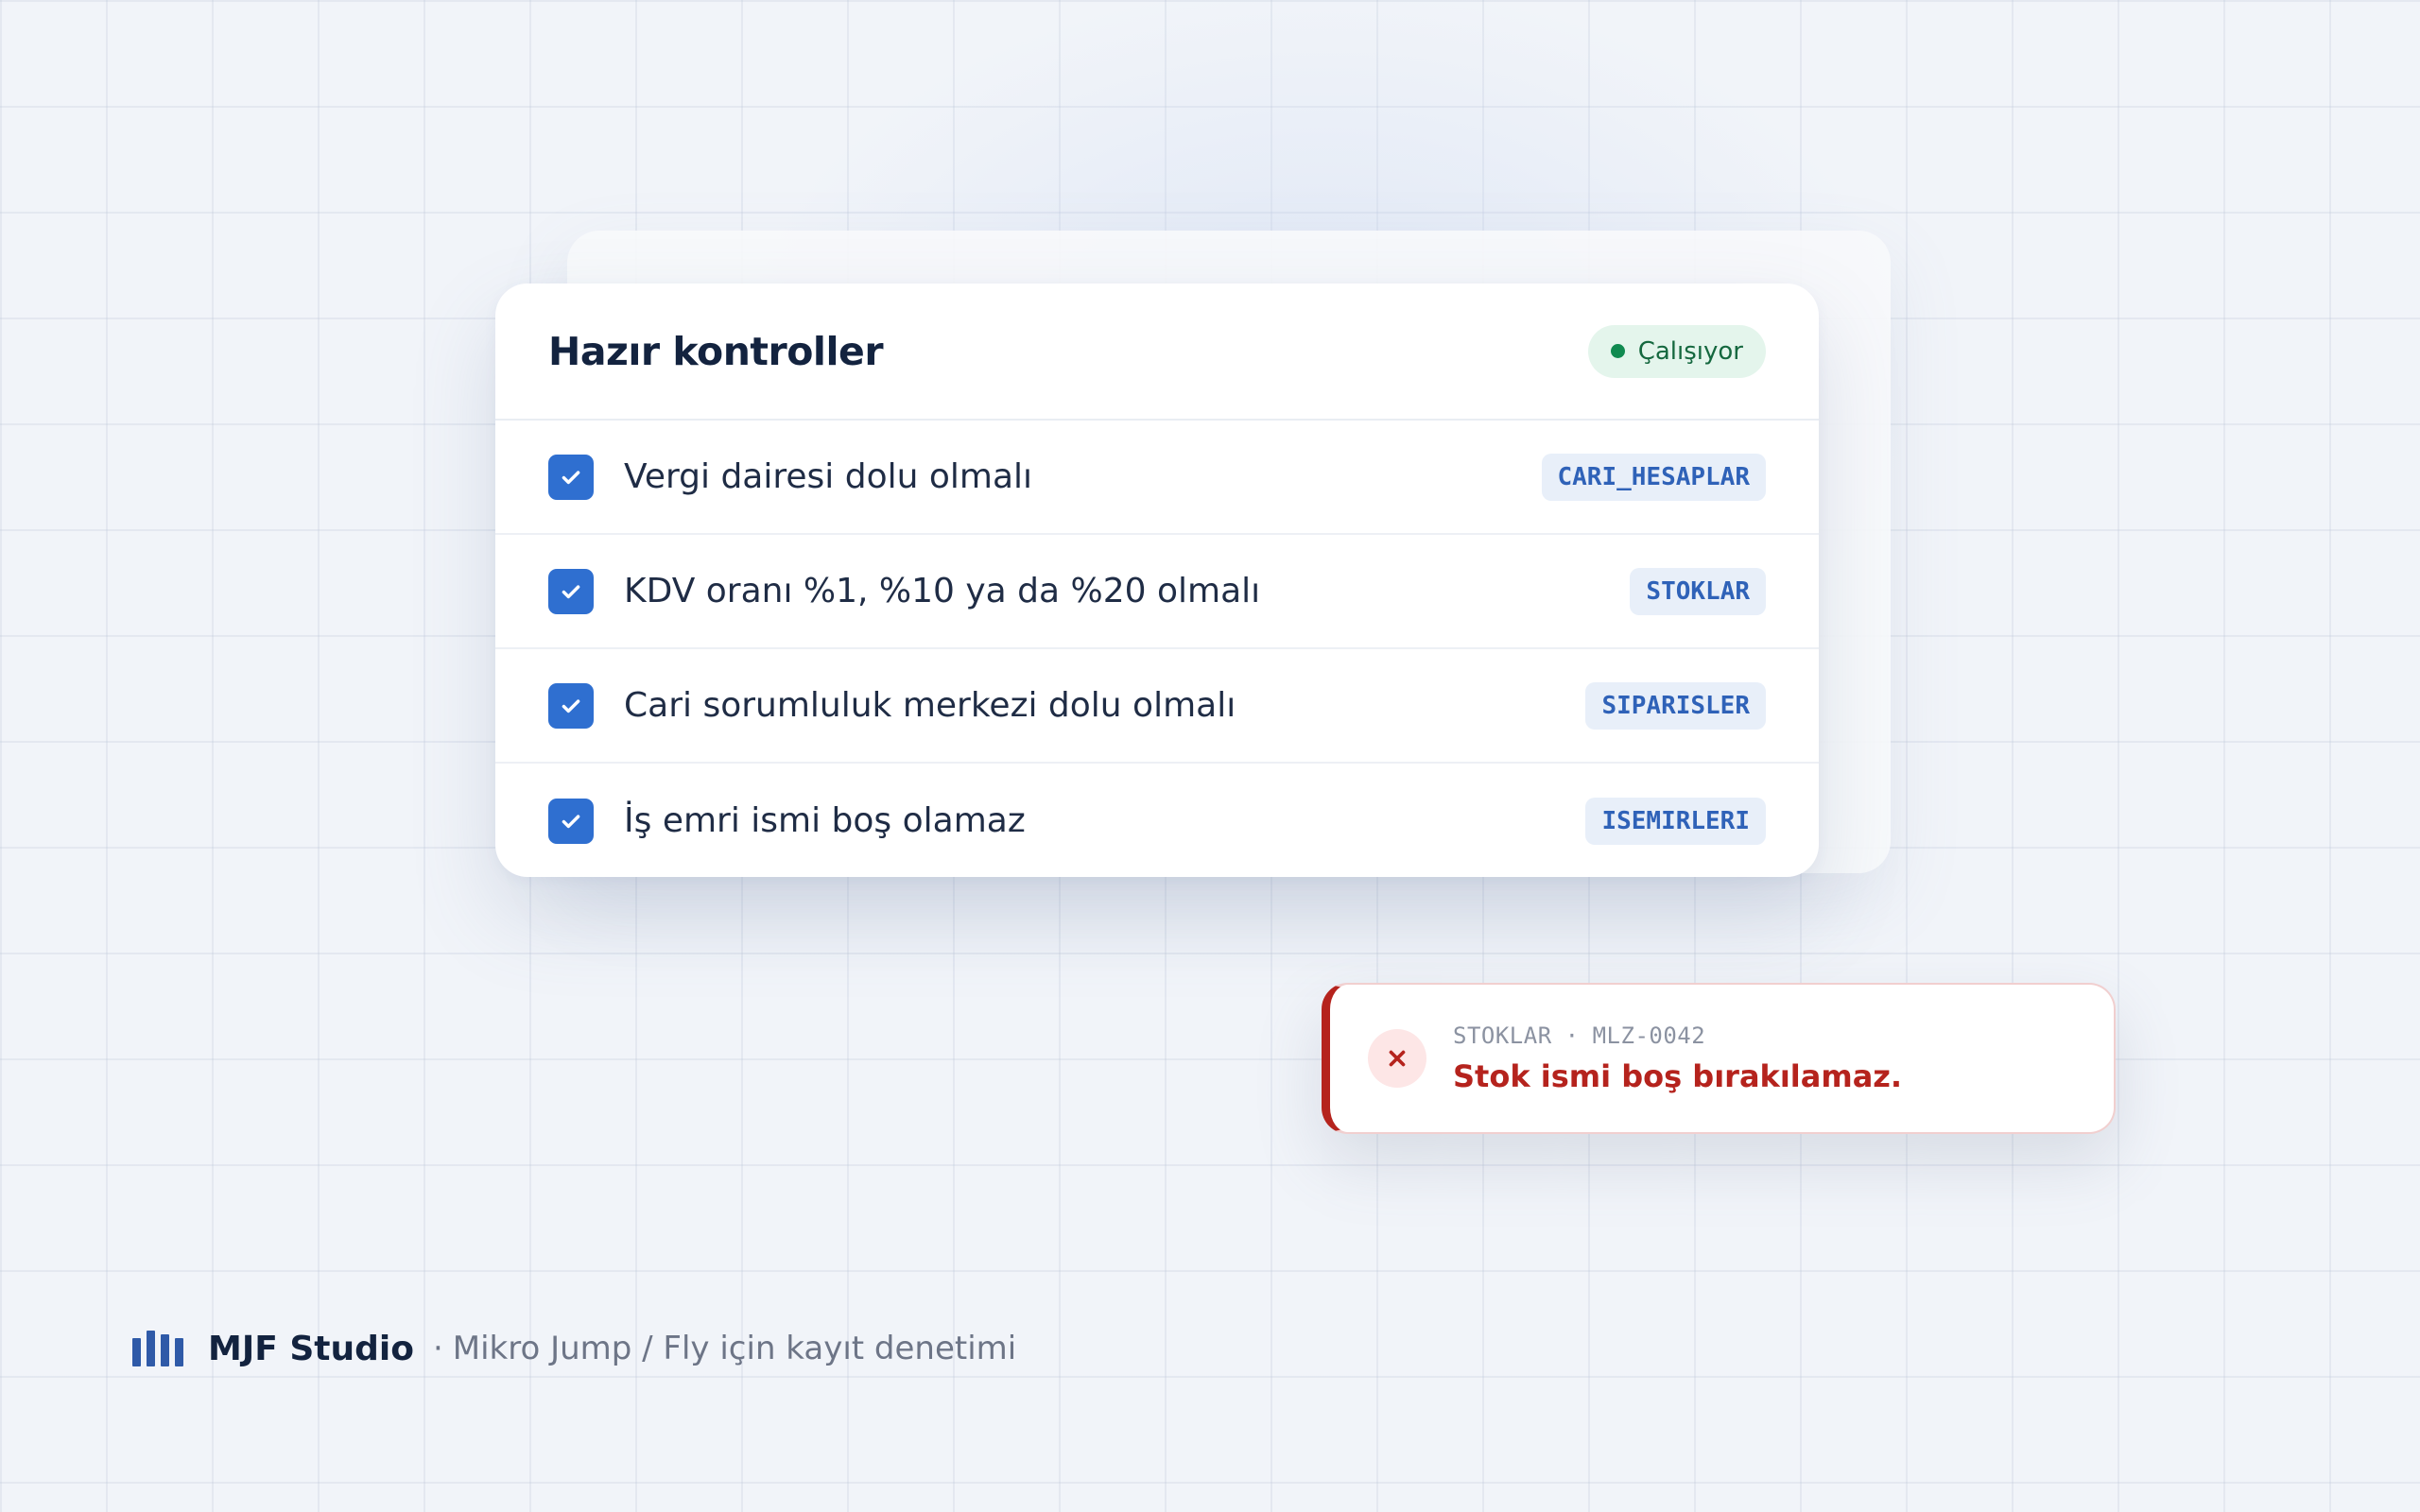  Describe the element at coordinates (1698, 591) in the screenshot. I see `table-tag: STOKLAR` at that location.